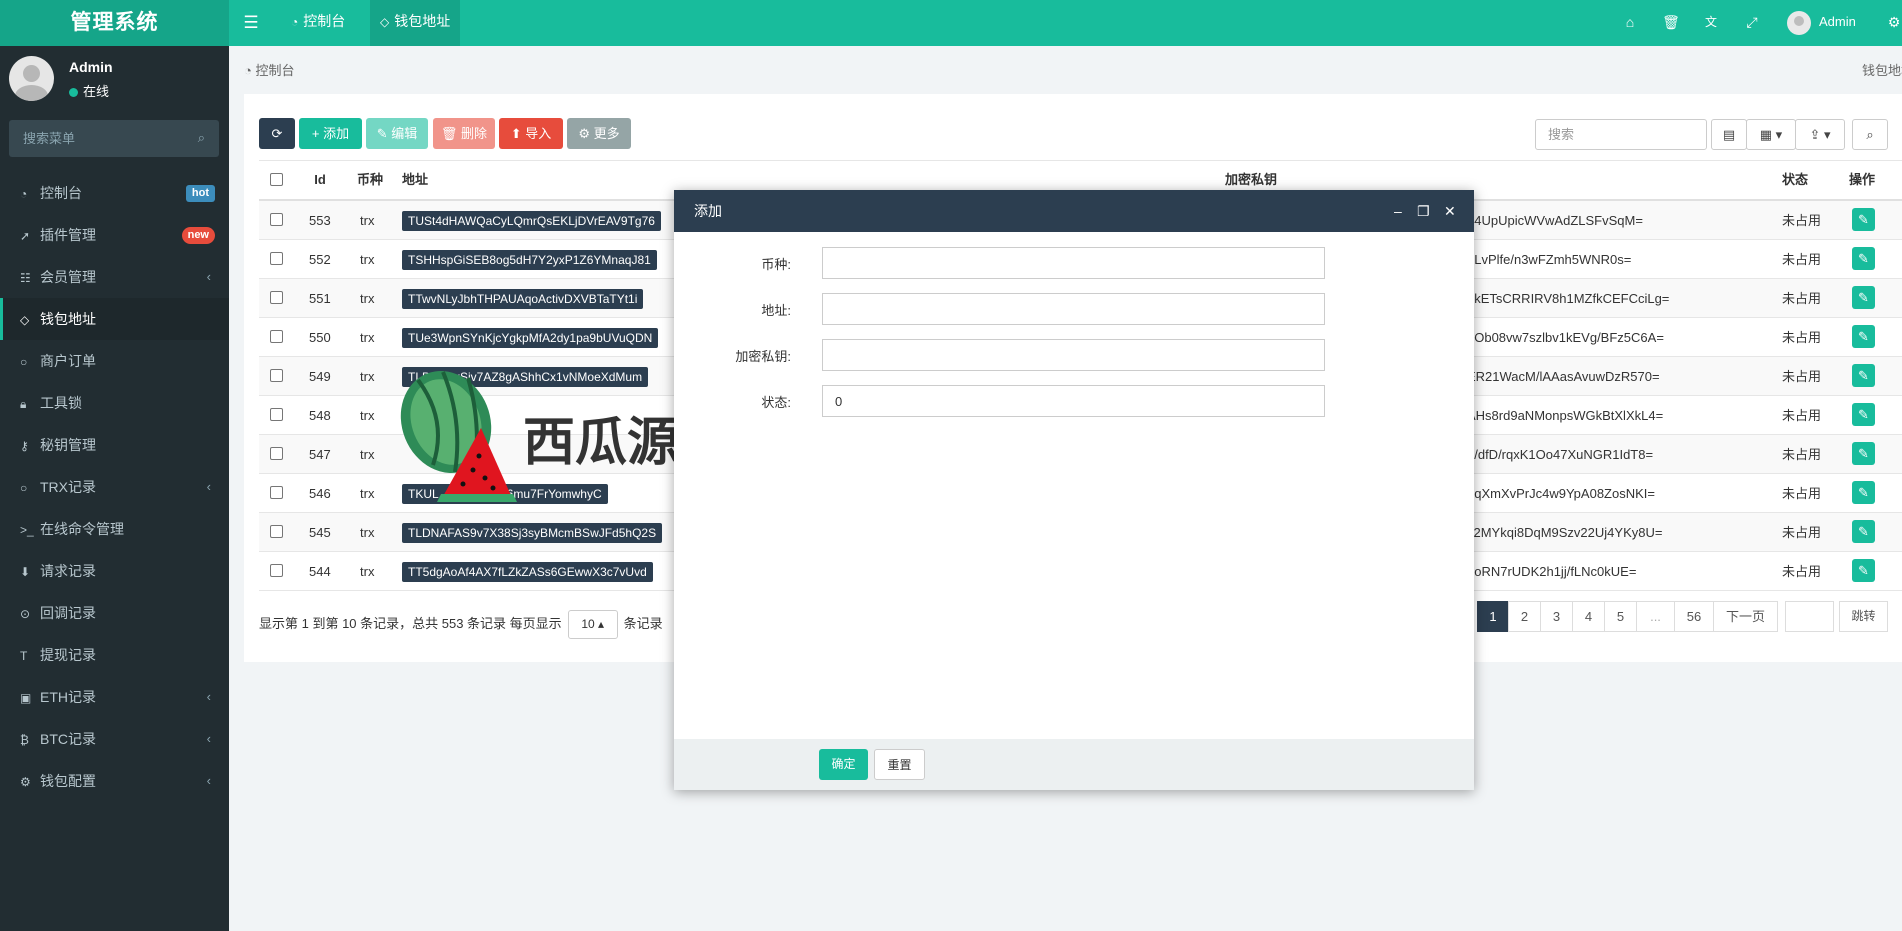 This screenshot has width=1902, height=931. What do you see at coordinates (114, 23) in the screenshot?
I see `app-logo: 管理系统` at bounding box center [114, 23].